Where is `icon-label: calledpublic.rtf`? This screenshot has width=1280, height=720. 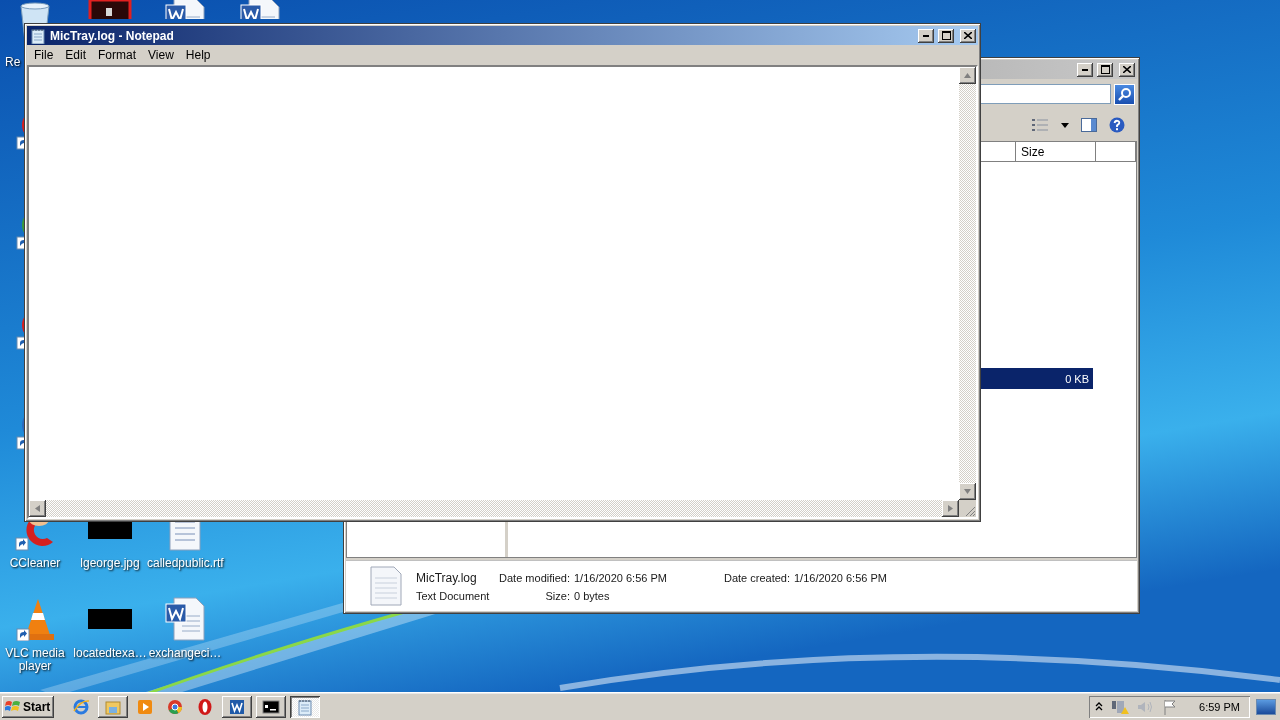
icon-label: calledpublic.rtf is located at coordinates (185, 563).